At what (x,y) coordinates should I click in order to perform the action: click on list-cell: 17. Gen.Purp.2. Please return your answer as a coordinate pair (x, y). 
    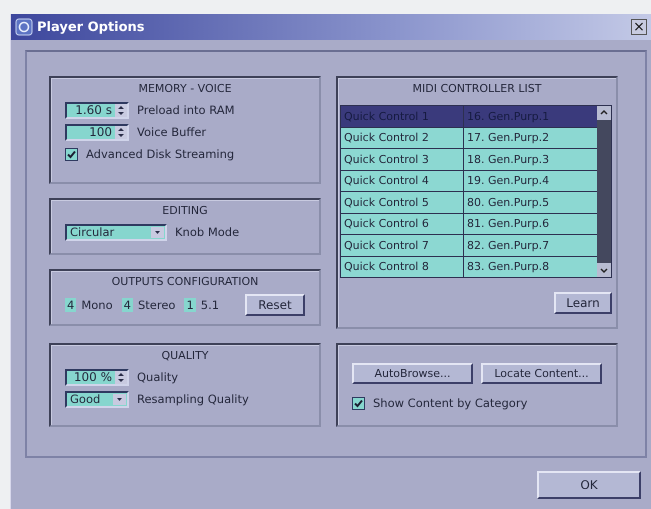
    Looking at the image, I should click on (530, 138).